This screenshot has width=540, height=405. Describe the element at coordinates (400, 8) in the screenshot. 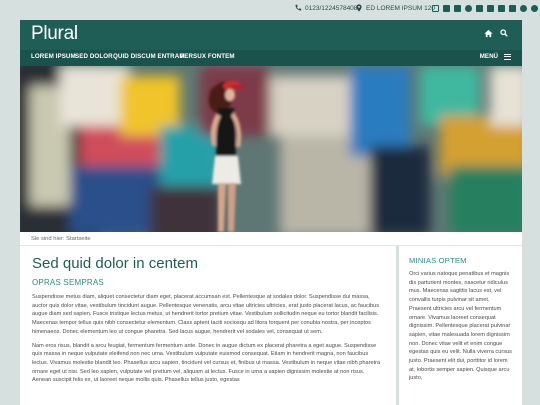

I see `address-text: ED LOREM IPSUM 120` at that location.